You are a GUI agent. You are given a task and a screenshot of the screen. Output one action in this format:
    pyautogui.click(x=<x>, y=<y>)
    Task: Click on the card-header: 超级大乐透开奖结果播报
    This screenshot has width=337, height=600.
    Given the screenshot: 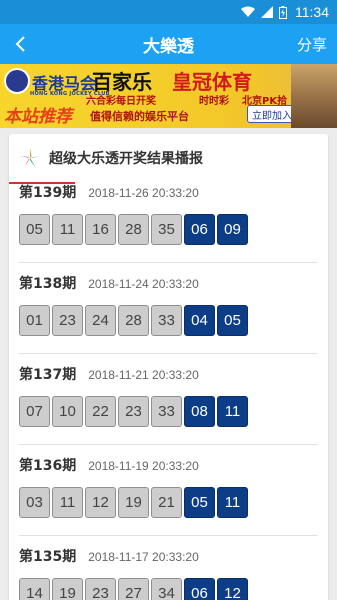 What is the action you would take?
    pyautogui.click(x=168, y=158)
    